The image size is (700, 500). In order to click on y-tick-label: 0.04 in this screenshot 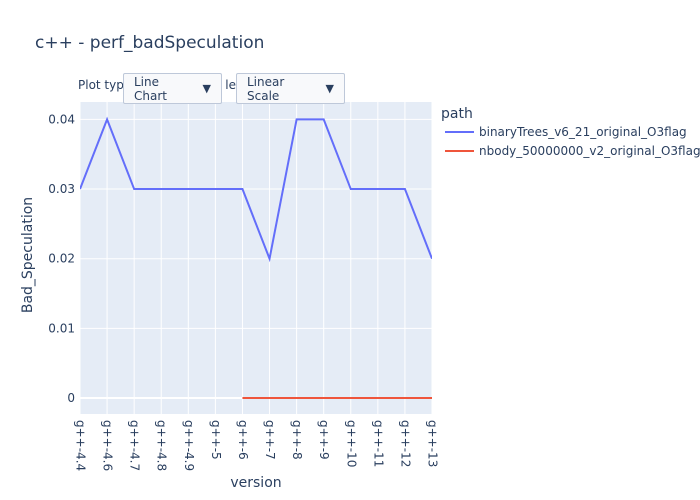, I will do `click(61, 119)`.